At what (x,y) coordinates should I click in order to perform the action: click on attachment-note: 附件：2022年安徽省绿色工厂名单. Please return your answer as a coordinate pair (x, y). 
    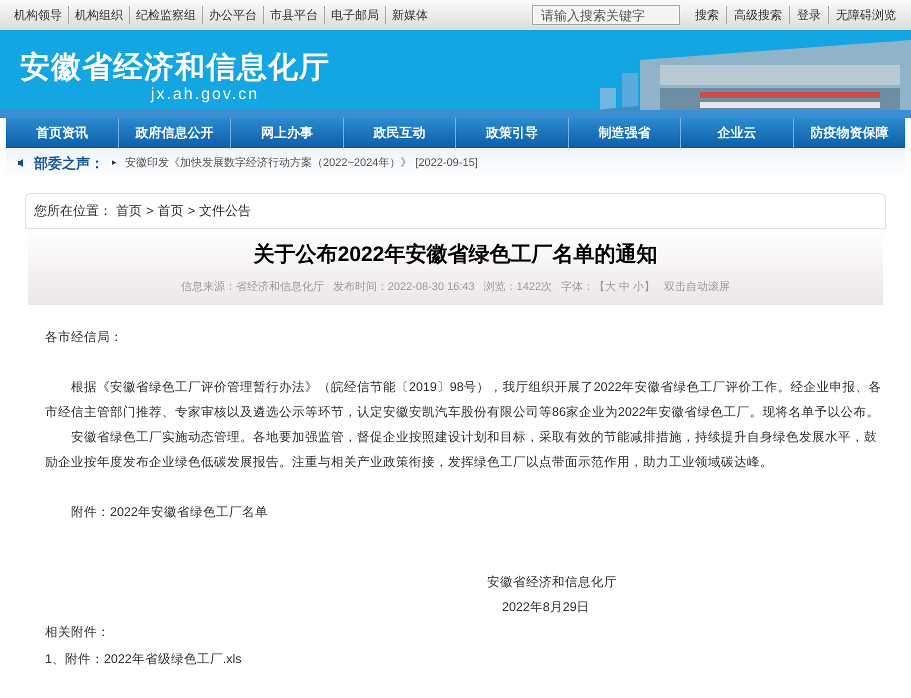
    Looking at the image, I should click on (169, 512).